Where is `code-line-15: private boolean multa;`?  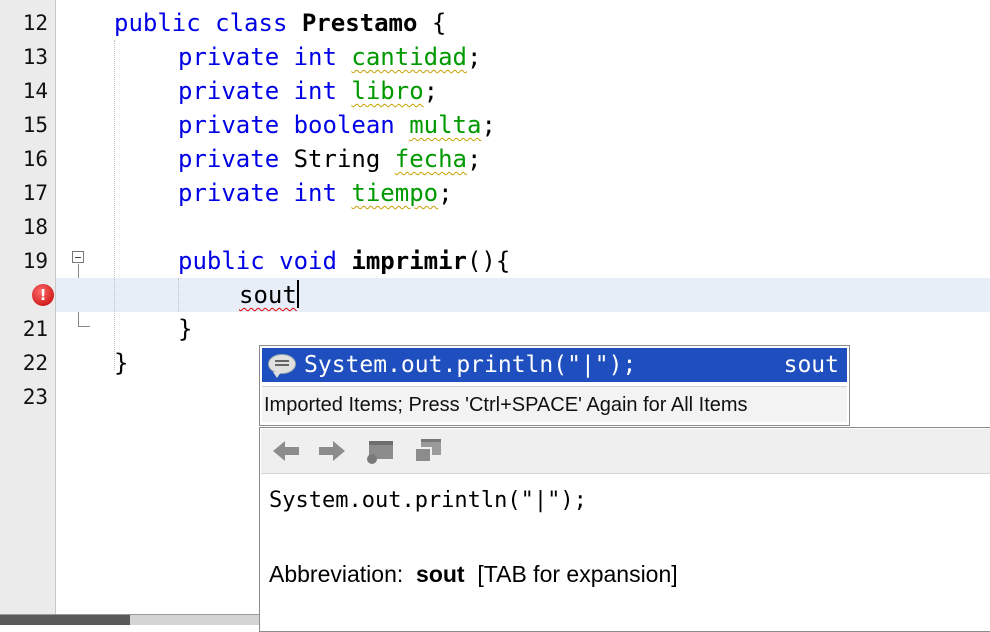 code-line-15: private boolean multa; is located at coordinates (337, 125).